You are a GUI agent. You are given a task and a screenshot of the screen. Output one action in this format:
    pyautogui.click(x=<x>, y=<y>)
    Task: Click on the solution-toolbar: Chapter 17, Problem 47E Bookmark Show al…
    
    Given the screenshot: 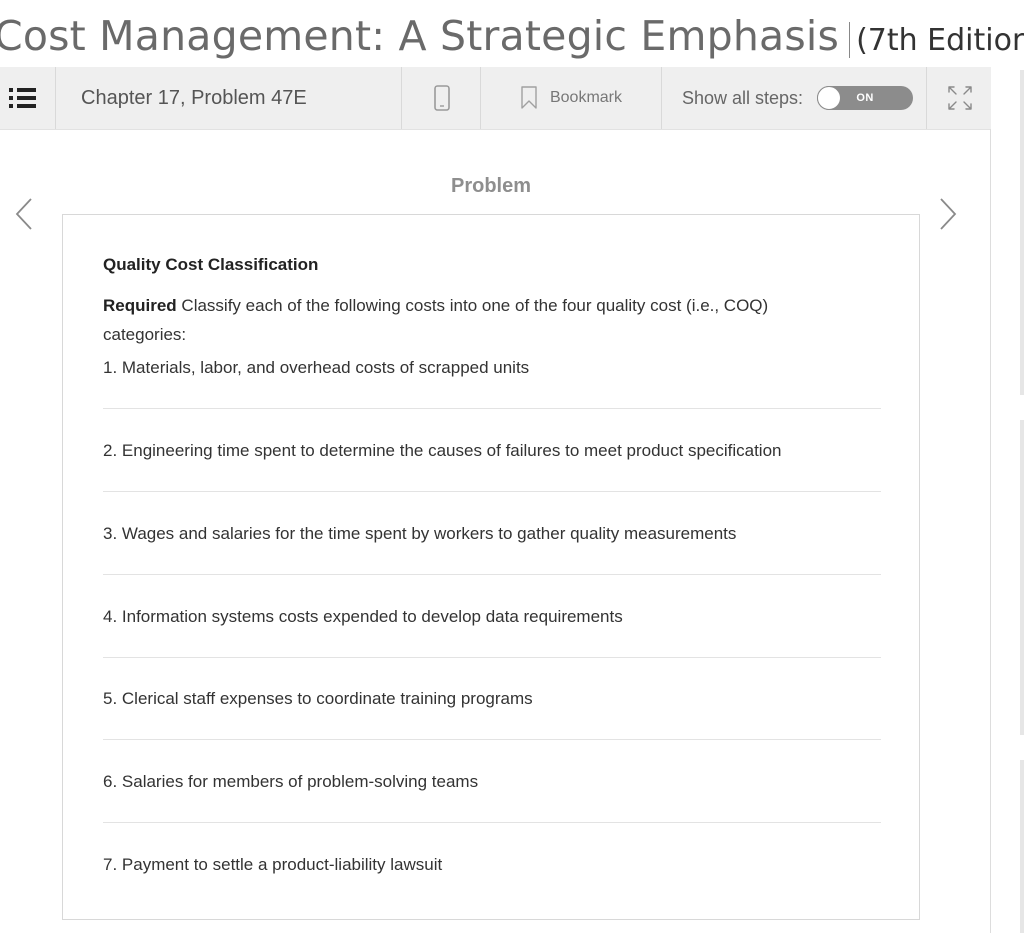 What is the action you would take?
    pyautogui.click(x=495, y=98)
    